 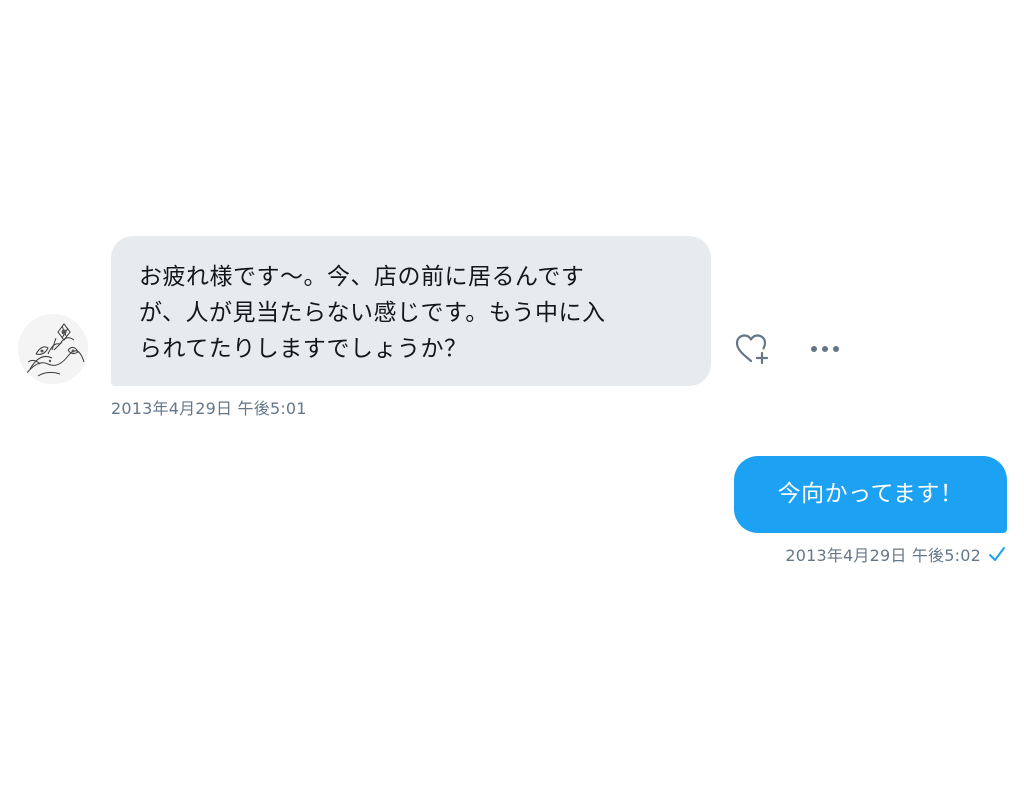 I want to click on outgoing-message-bubble: 今向かってます！, so click(x=870, y=494).